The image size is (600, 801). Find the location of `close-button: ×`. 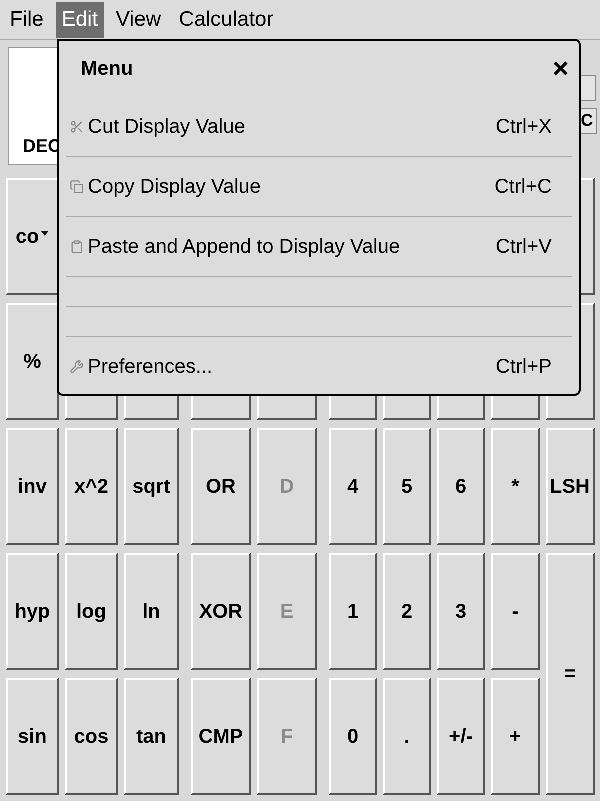

close-button: × is located at coordinates (560, 69).